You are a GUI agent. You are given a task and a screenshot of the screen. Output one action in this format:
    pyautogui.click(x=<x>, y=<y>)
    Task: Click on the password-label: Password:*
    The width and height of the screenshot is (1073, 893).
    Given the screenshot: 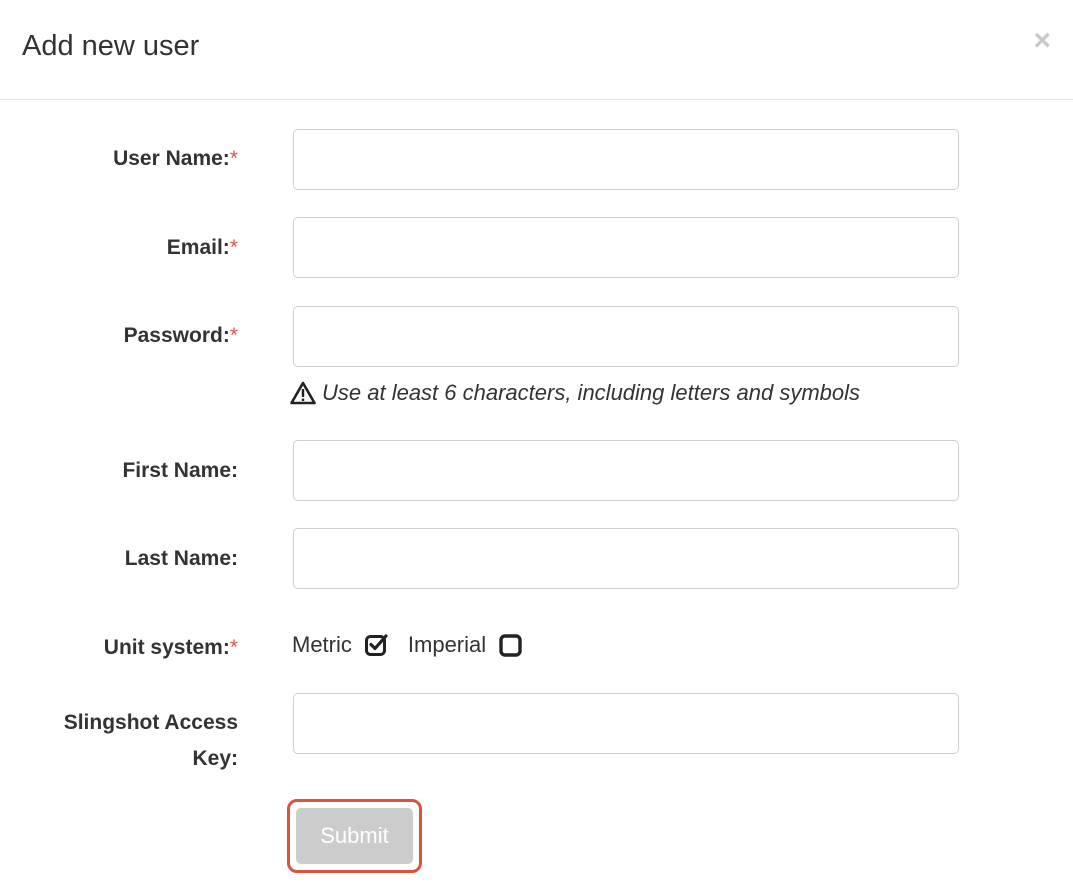 What is the action you would take?
    pyautogui.click(x=181, y=336)
    